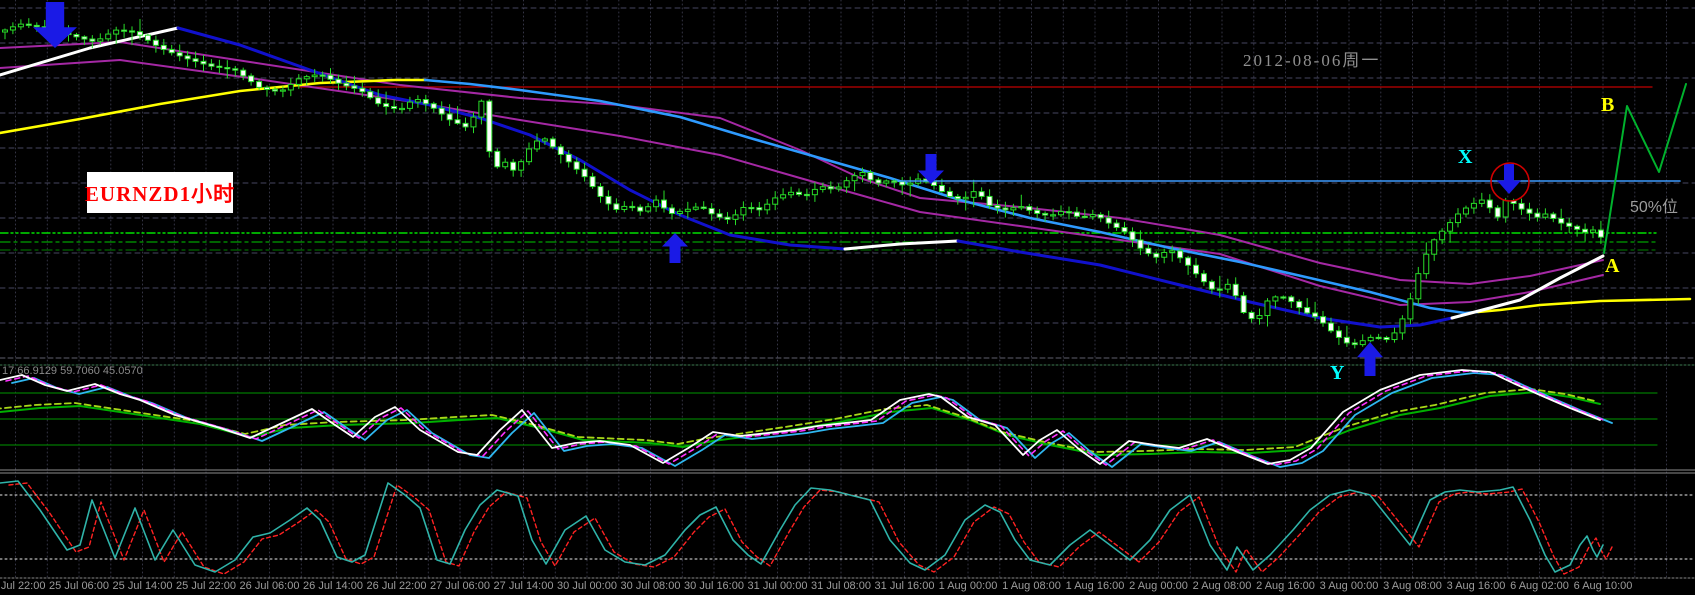  I want to click on time-axis-label: 30 Jul 08:00, so click(650, 586).